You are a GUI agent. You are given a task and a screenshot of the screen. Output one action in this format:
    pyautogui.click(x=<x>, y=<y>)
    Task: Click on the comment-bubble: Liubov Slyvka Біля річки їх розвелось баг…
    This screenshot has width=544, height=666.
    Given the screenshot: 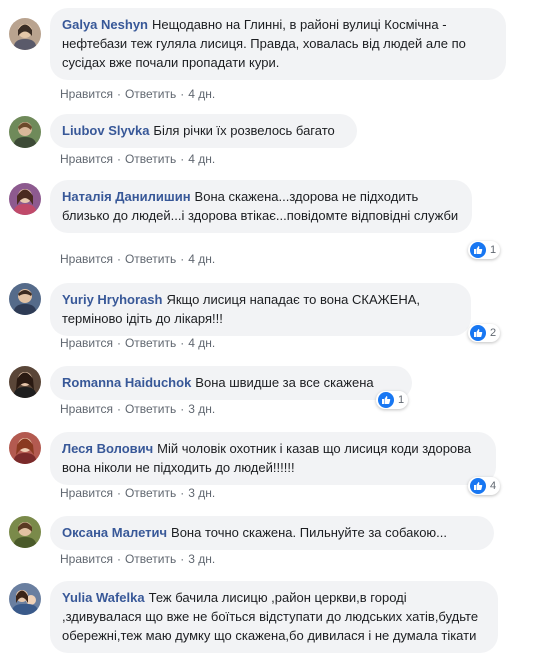 What is the action you would take?
    pyautogui.click(x=203, y=131)
    